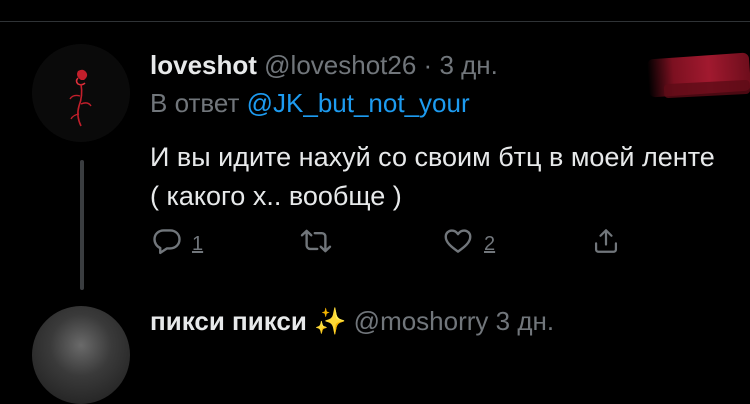  Describe the element at coordinates (330, 321) in the screenshot. I see `sparkle-emoji: ✨` at that location.